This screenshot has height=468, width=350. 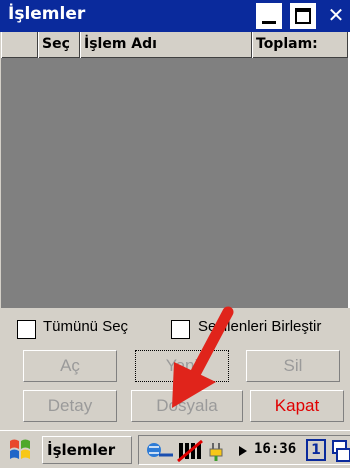 I want to click on column-header-select: Seç, so click(x=59, y=45).